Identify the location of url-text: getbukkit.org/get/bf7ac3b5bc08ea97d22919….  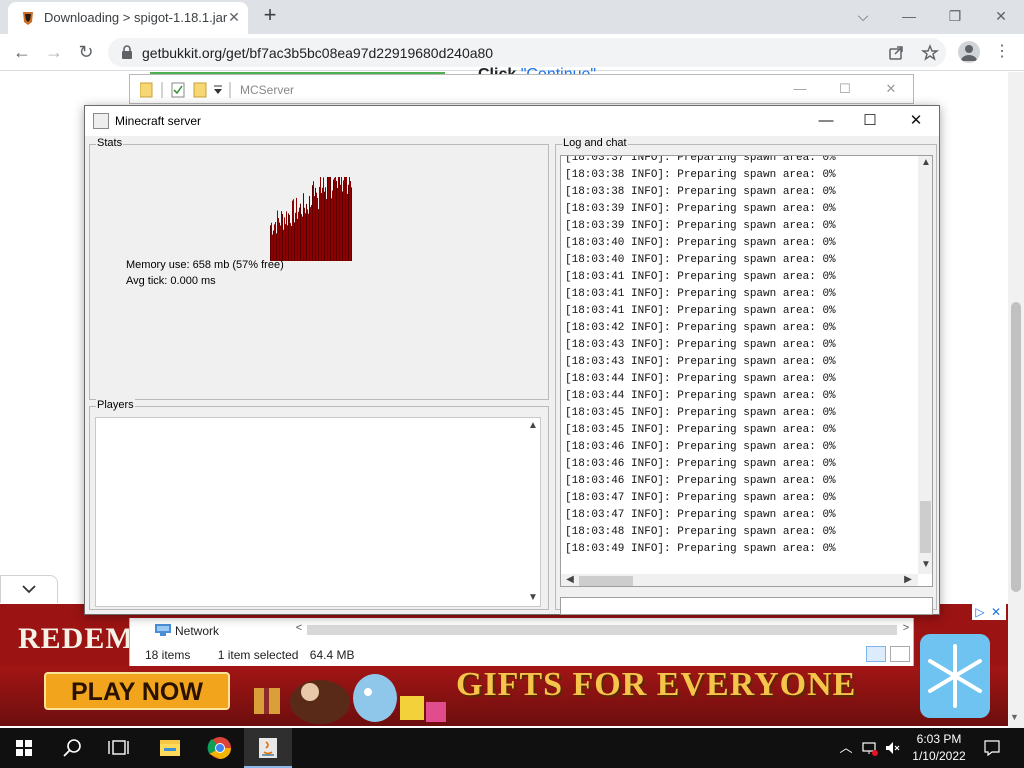
(317, 53).